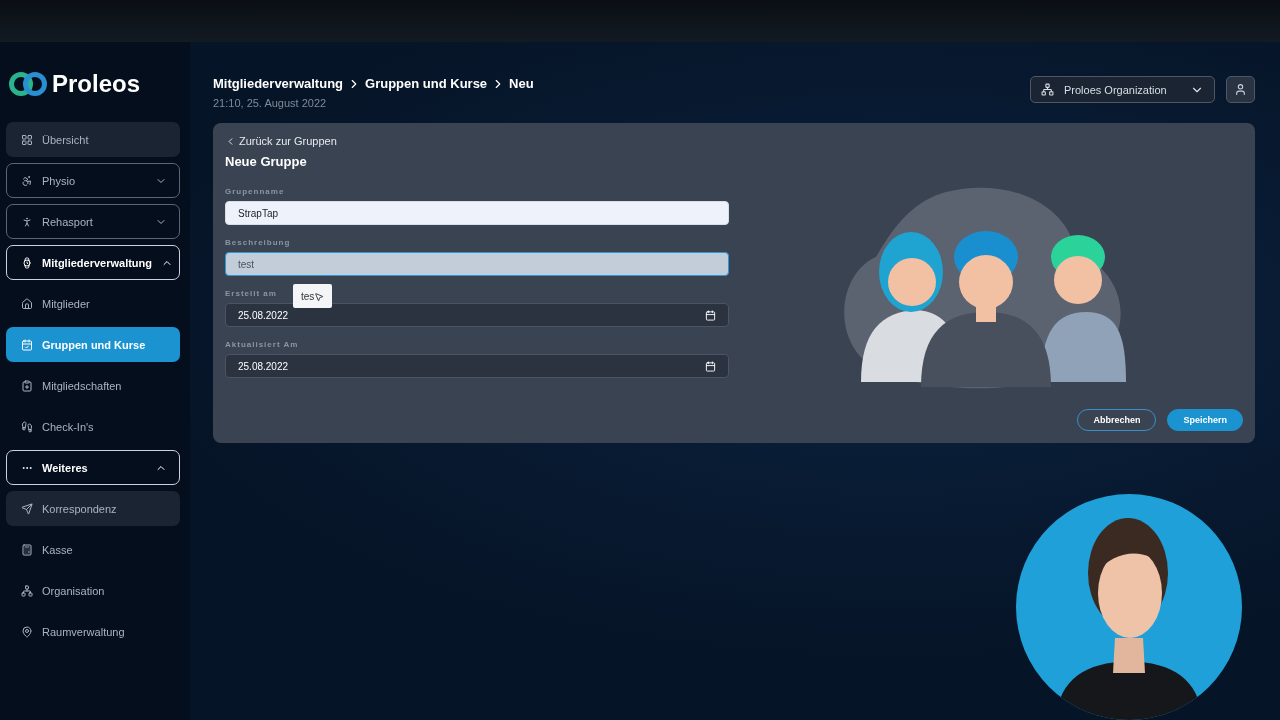 This screenshot has width=1280, height=720. What do you see at coordinates (266, 161) in the screenshot?
I see `form-title: Neue Gruppe` at bounding box center [266, 161].